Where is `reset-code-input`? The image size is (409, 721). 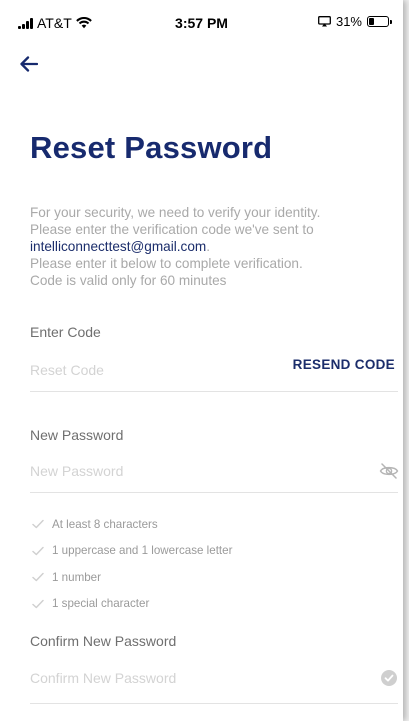 reset-code-input is located at coordinates (180, 370).